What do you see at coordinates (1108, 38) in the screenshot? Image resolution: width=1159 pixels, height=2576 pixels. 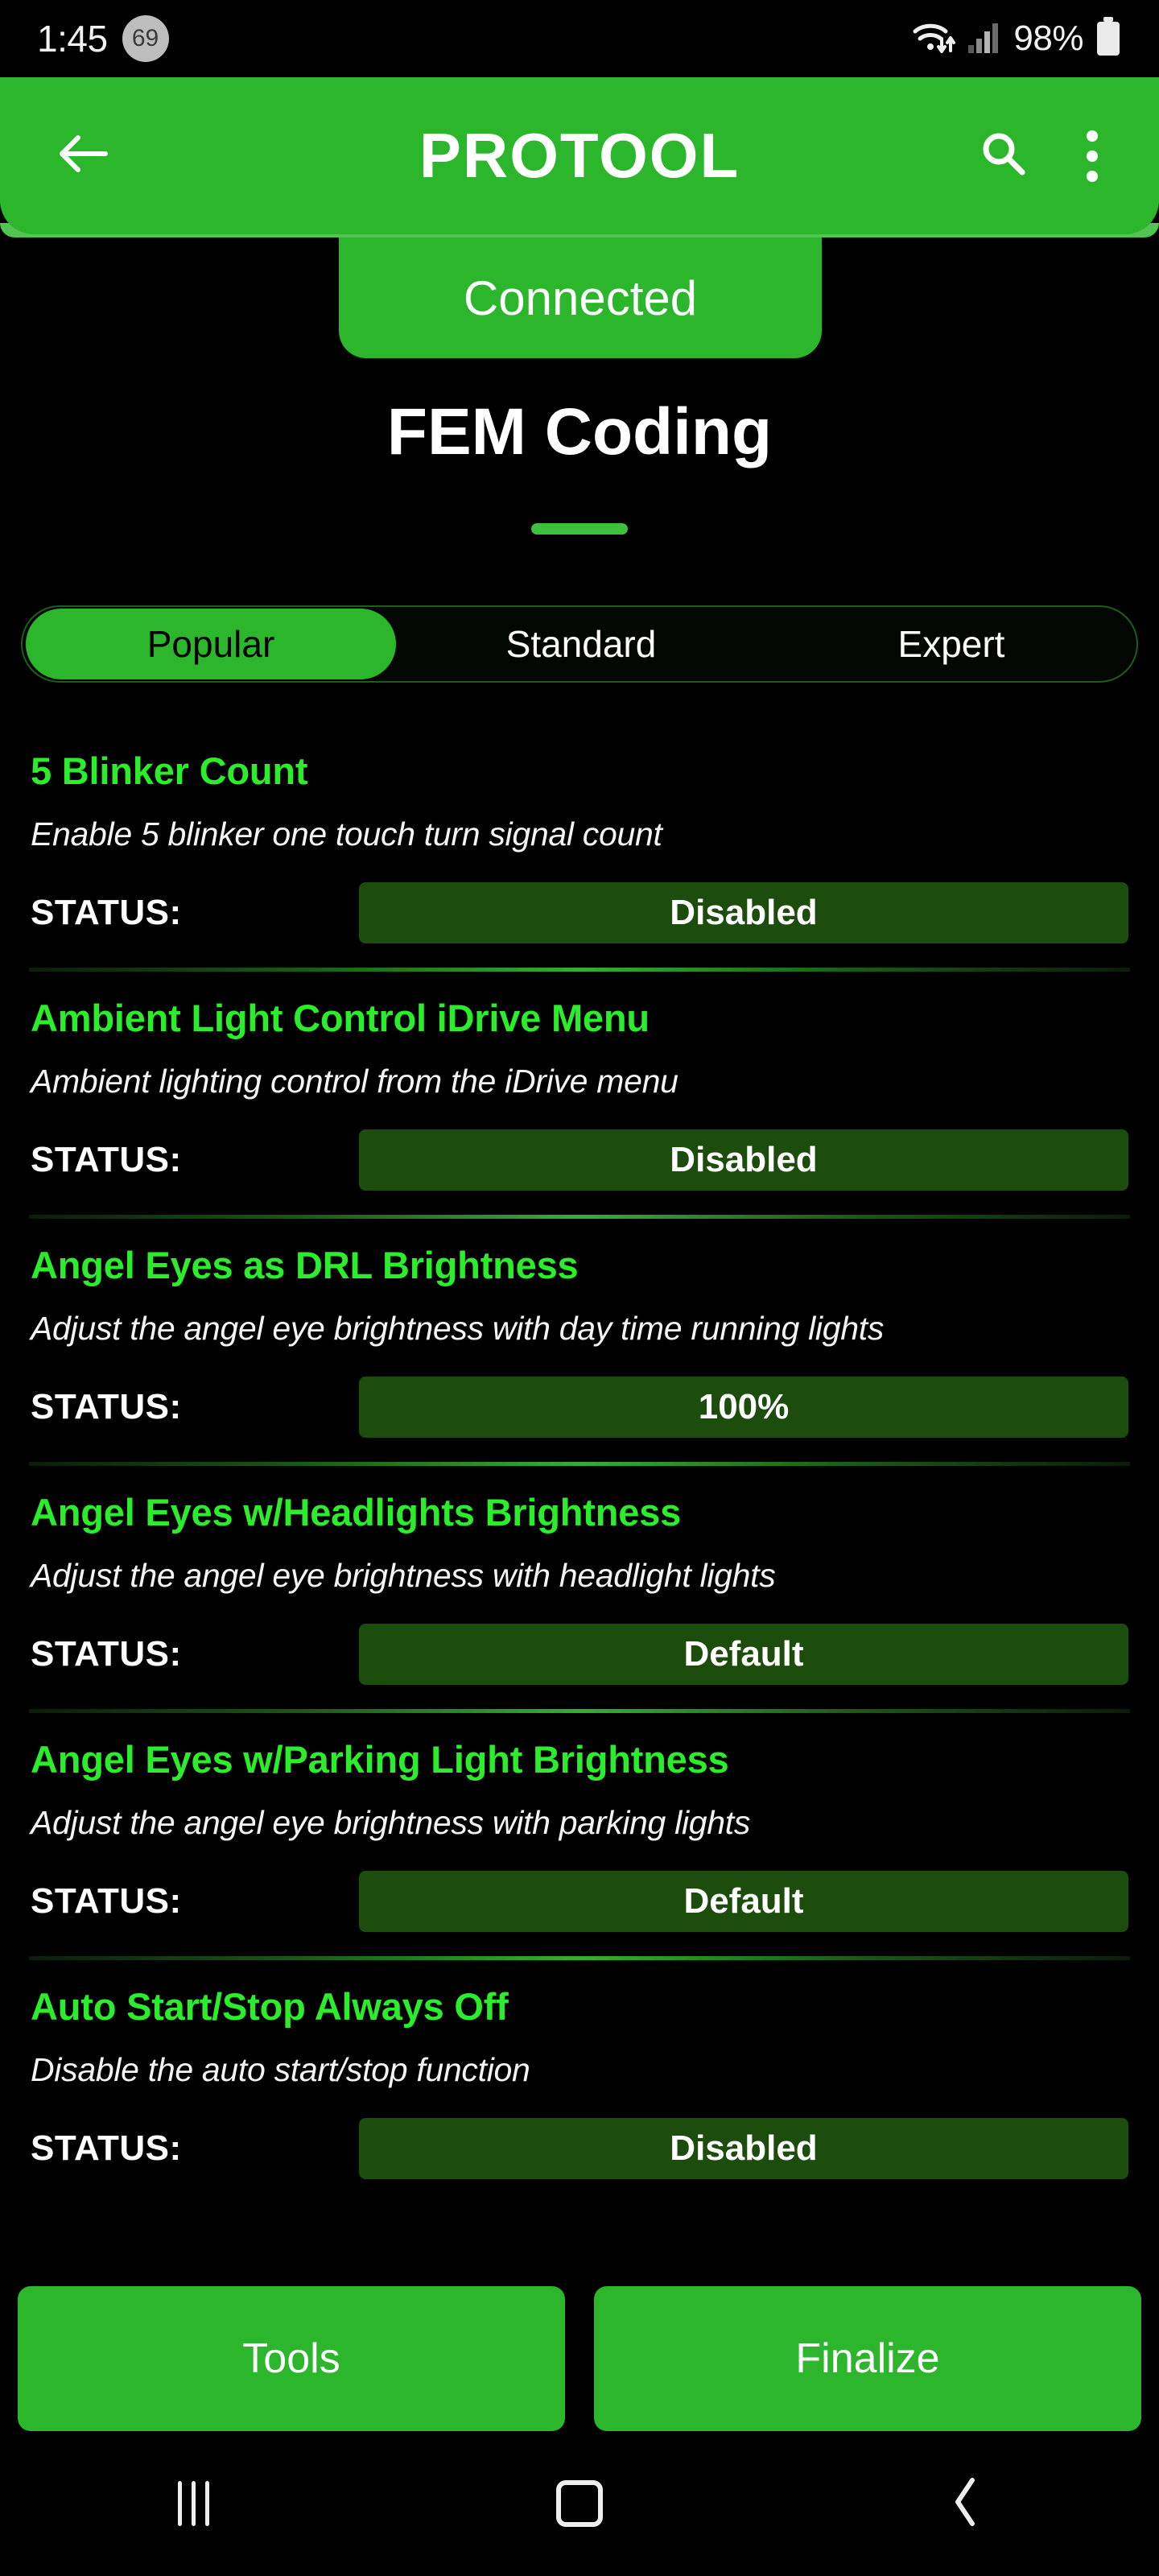 I see `battery-icon` at bounding box center [1108, 38].